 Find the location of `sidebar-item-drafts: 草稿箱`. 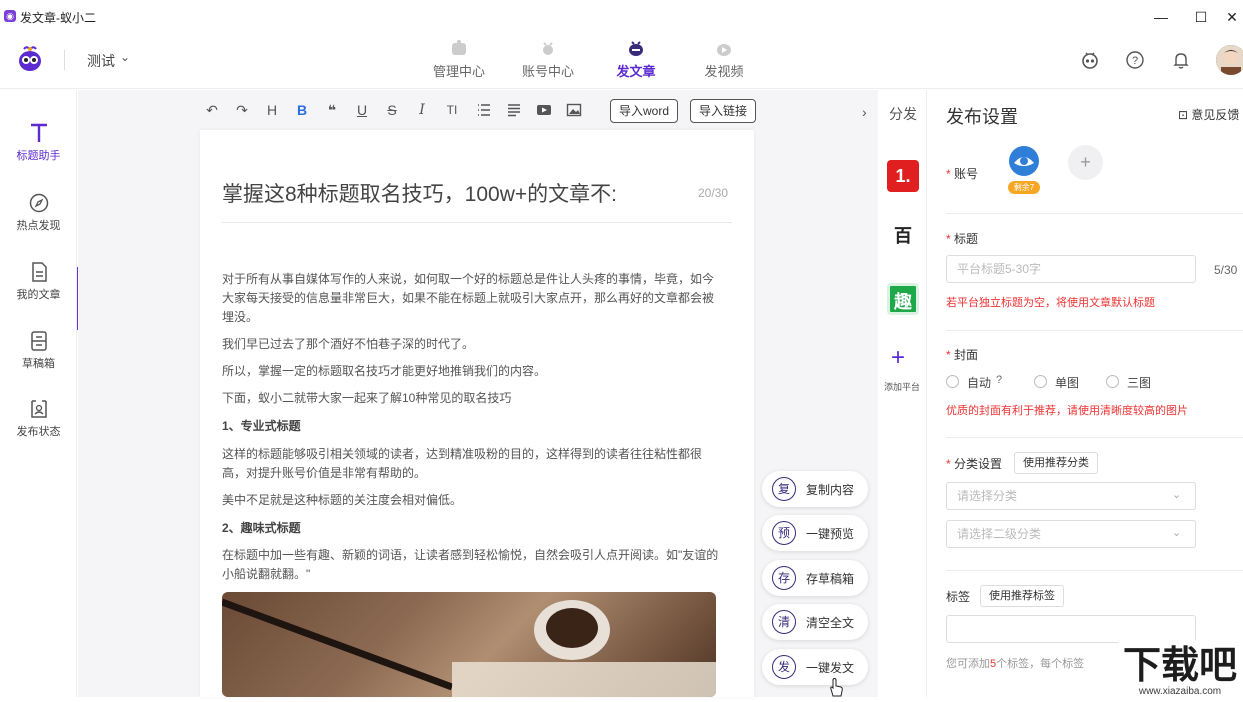

sidebar-item-drafts: 草稿箱 is located at coordinates (38, 350).